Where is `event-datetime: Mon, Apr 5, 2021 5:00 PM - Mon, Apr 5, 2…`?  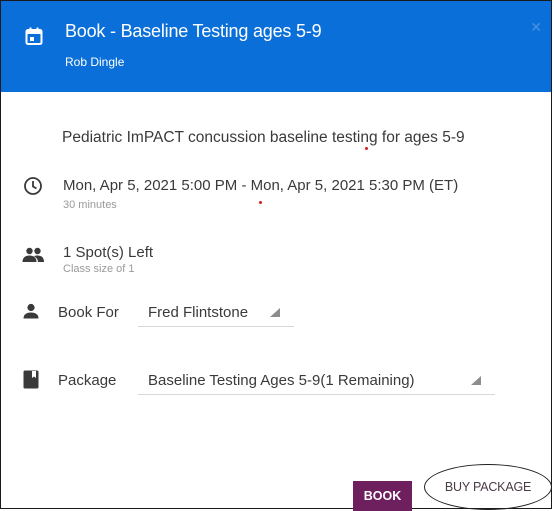
event-datetime: Mon, Apr 5, 2021 5:00 PM - Mon, Apr 5, 2… is located at coordinates (261, 185).